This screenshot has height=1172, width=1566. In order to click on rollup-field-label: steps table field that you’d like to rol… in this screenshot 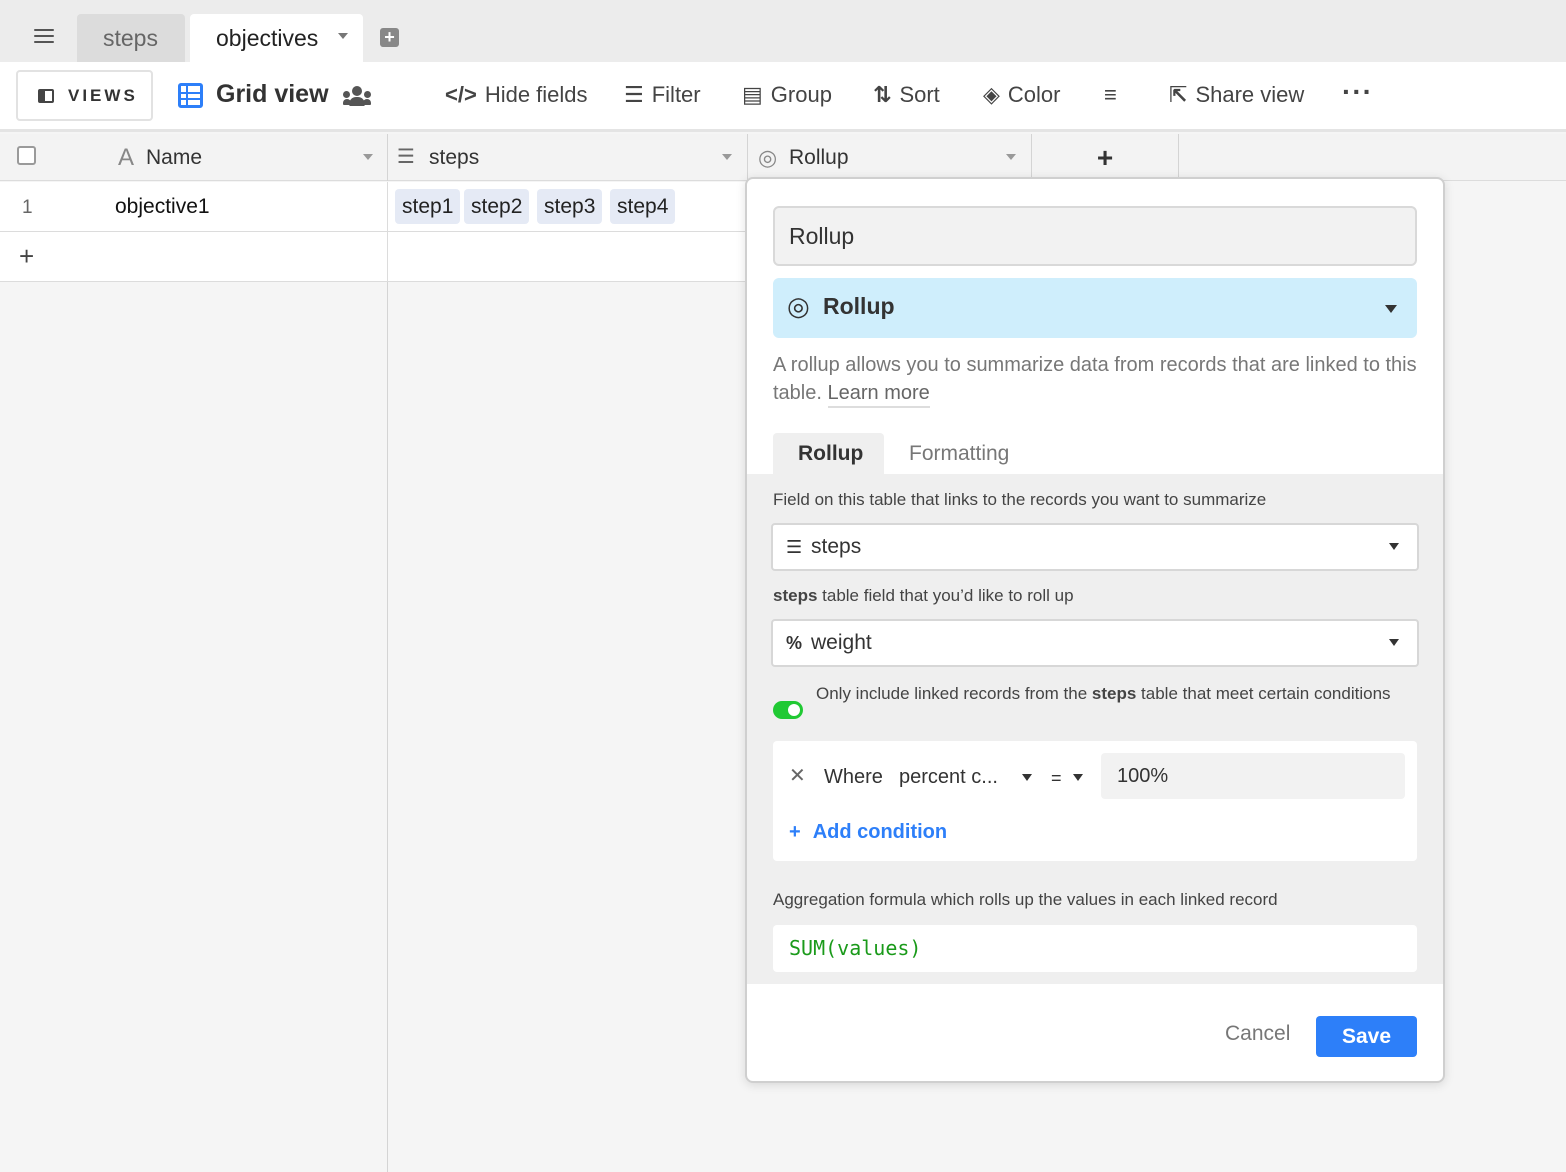, I will do `click(923, 596)`.